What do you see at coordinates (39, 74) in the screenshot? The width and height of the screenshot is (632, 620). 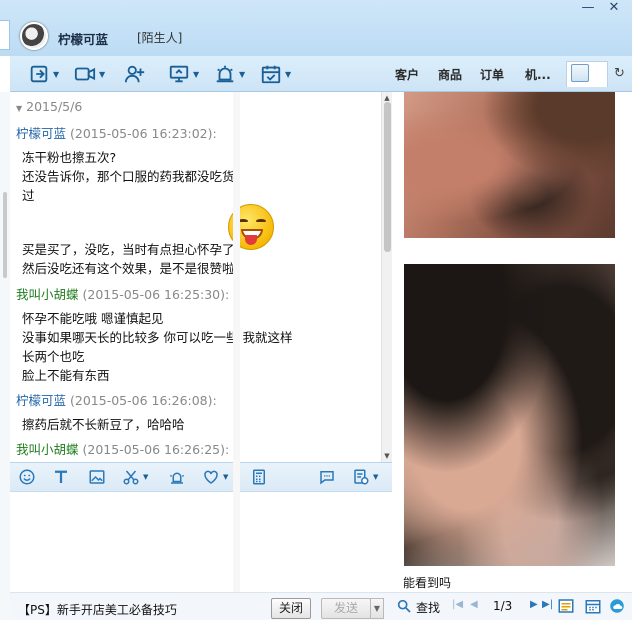 I see `send-file-icon` at bounding box center [39, 74].